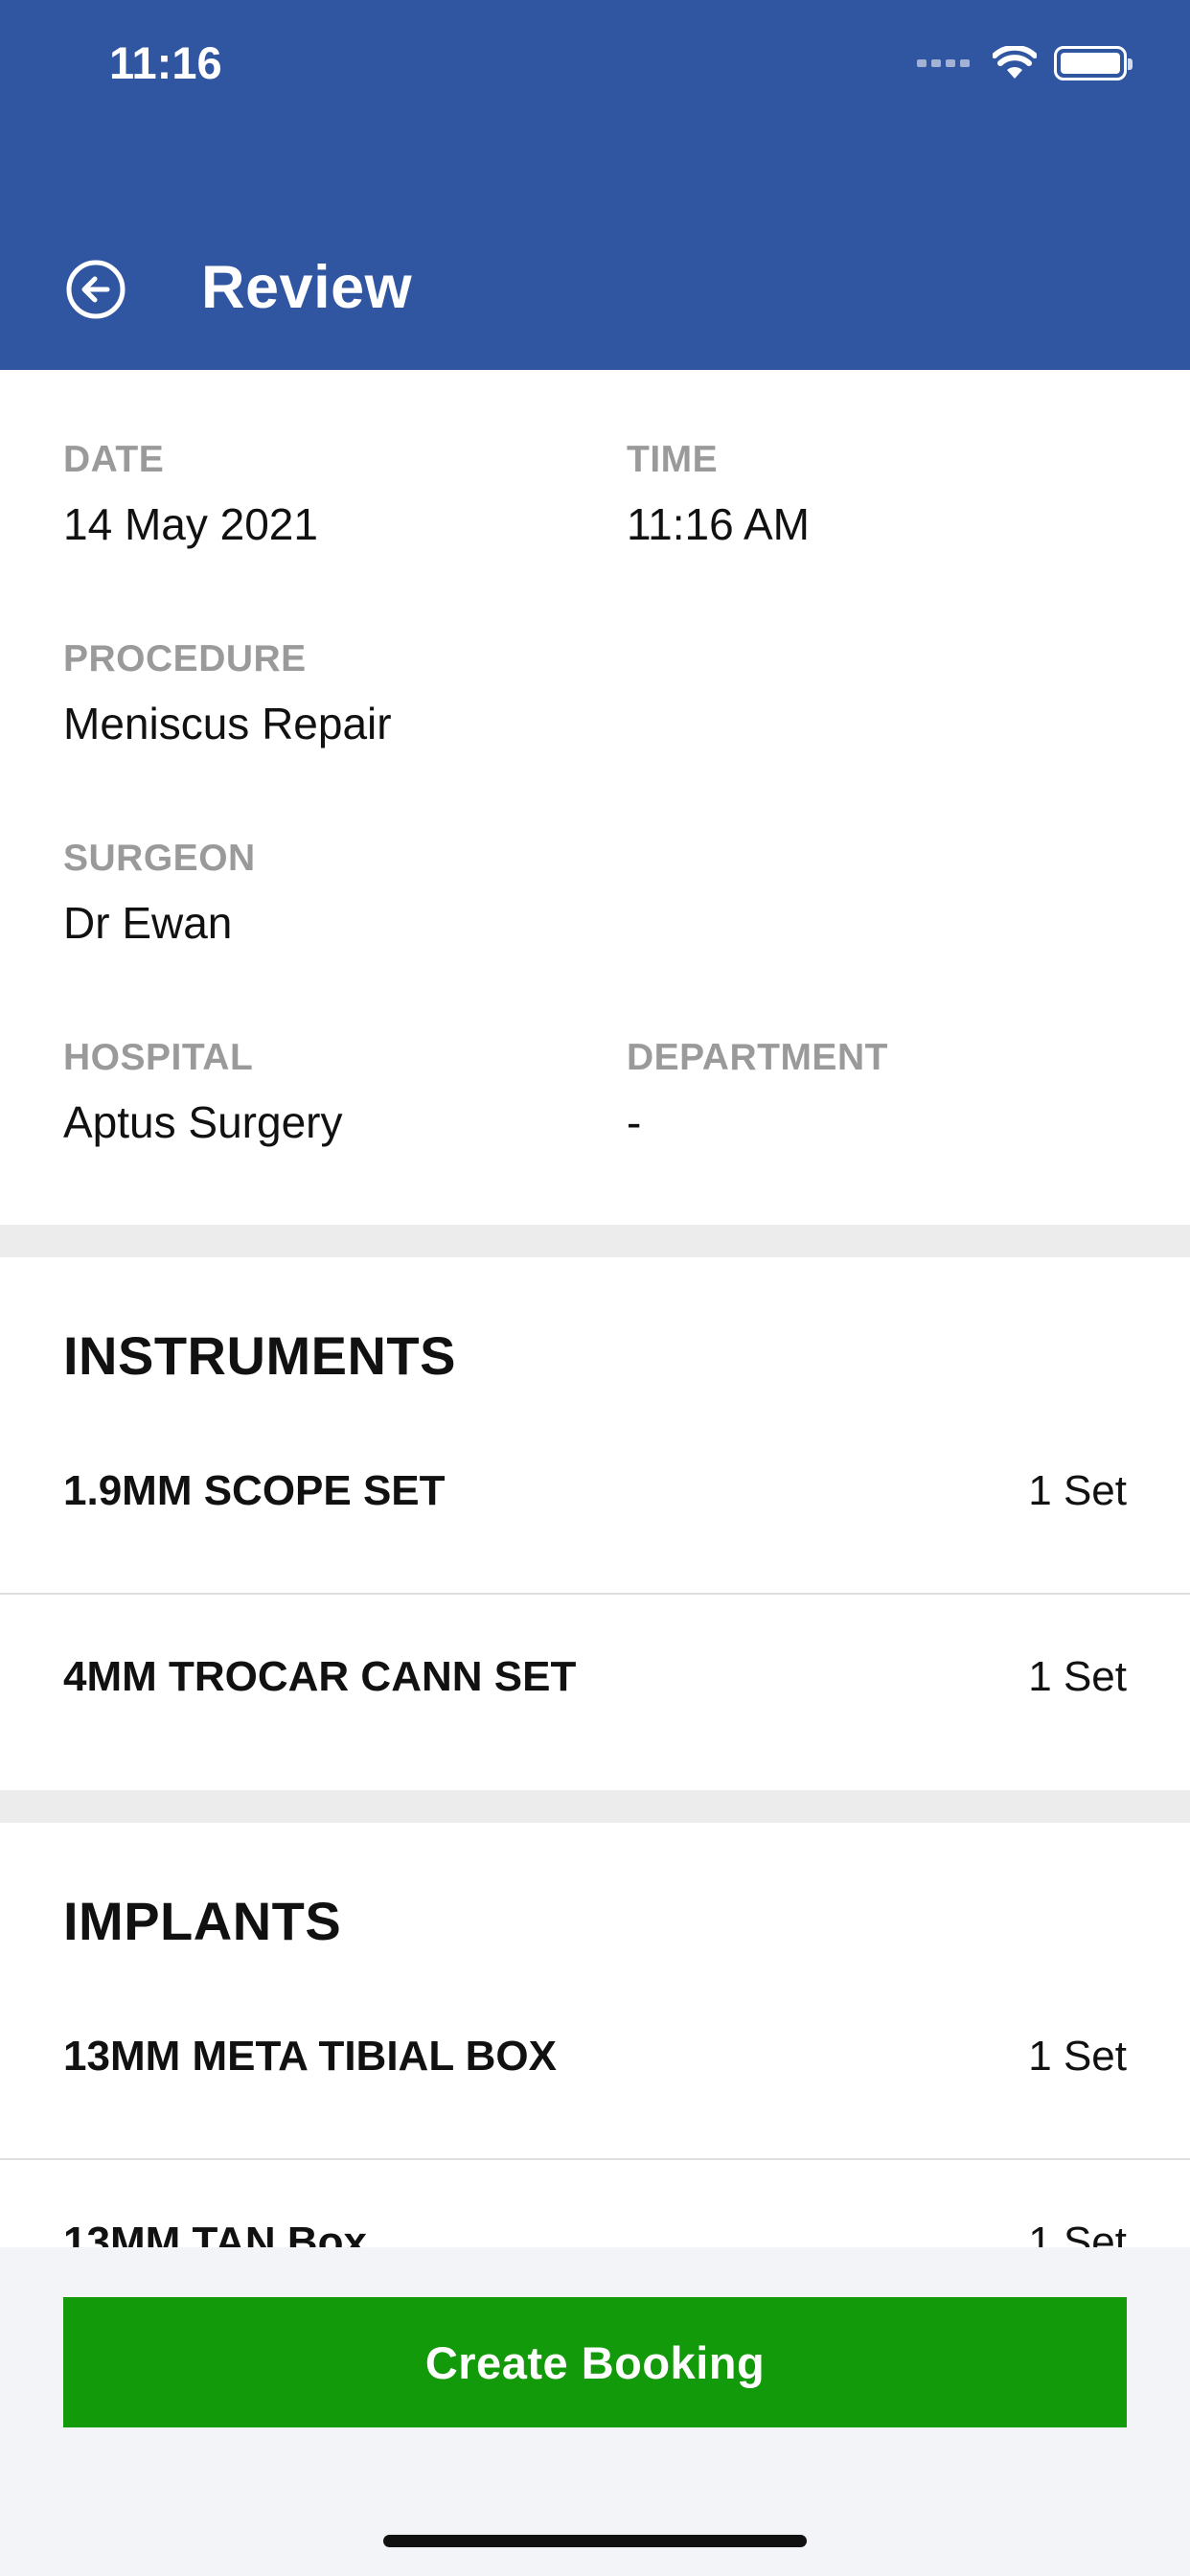  I want to click on page-title: Review, so click(307, 287).